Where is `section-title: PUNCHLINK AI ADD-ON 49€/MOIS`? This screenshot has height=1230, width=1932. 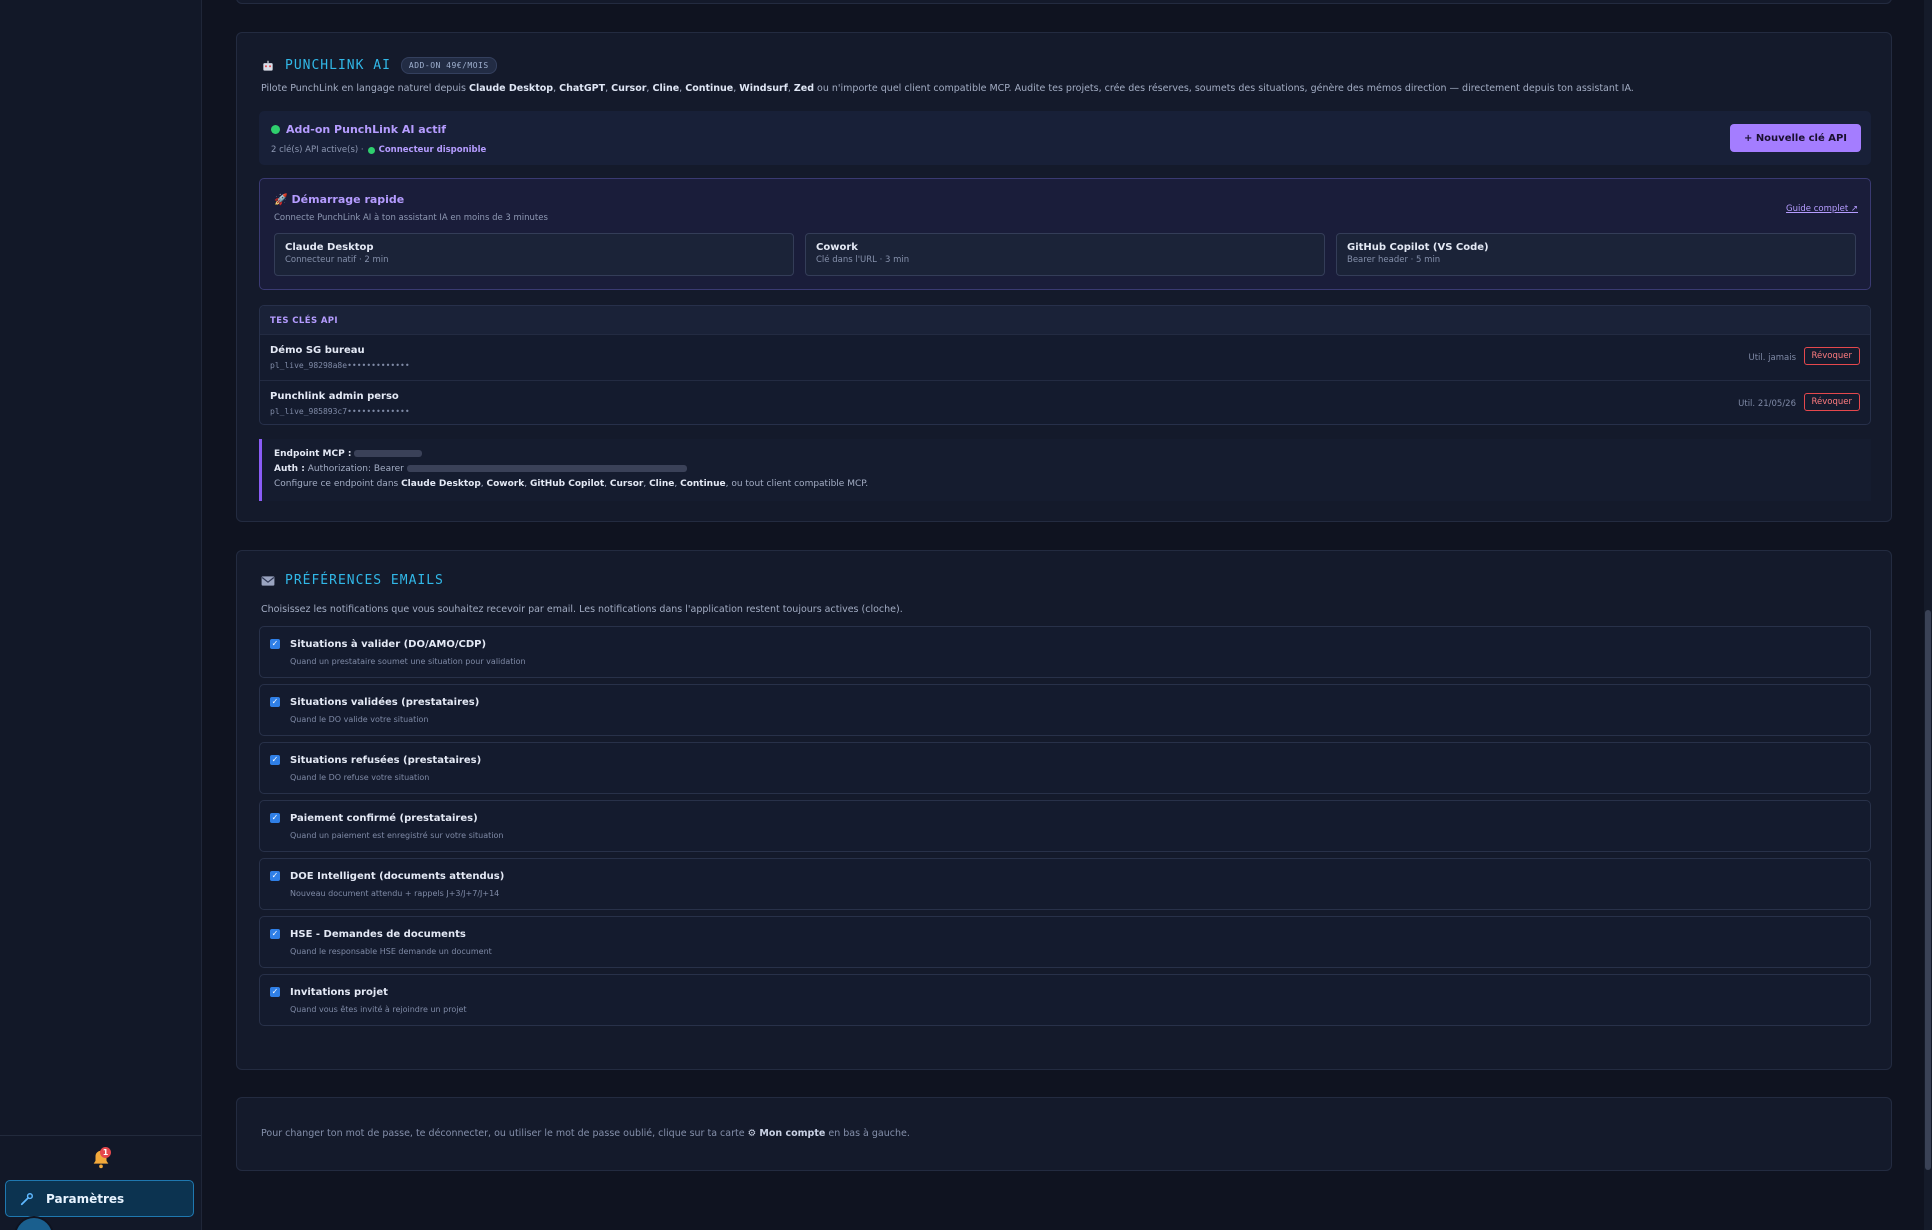
section-title: PUNCHLINK AI ADD-ON 49€/MOIS is located at coordinates (379, 65).